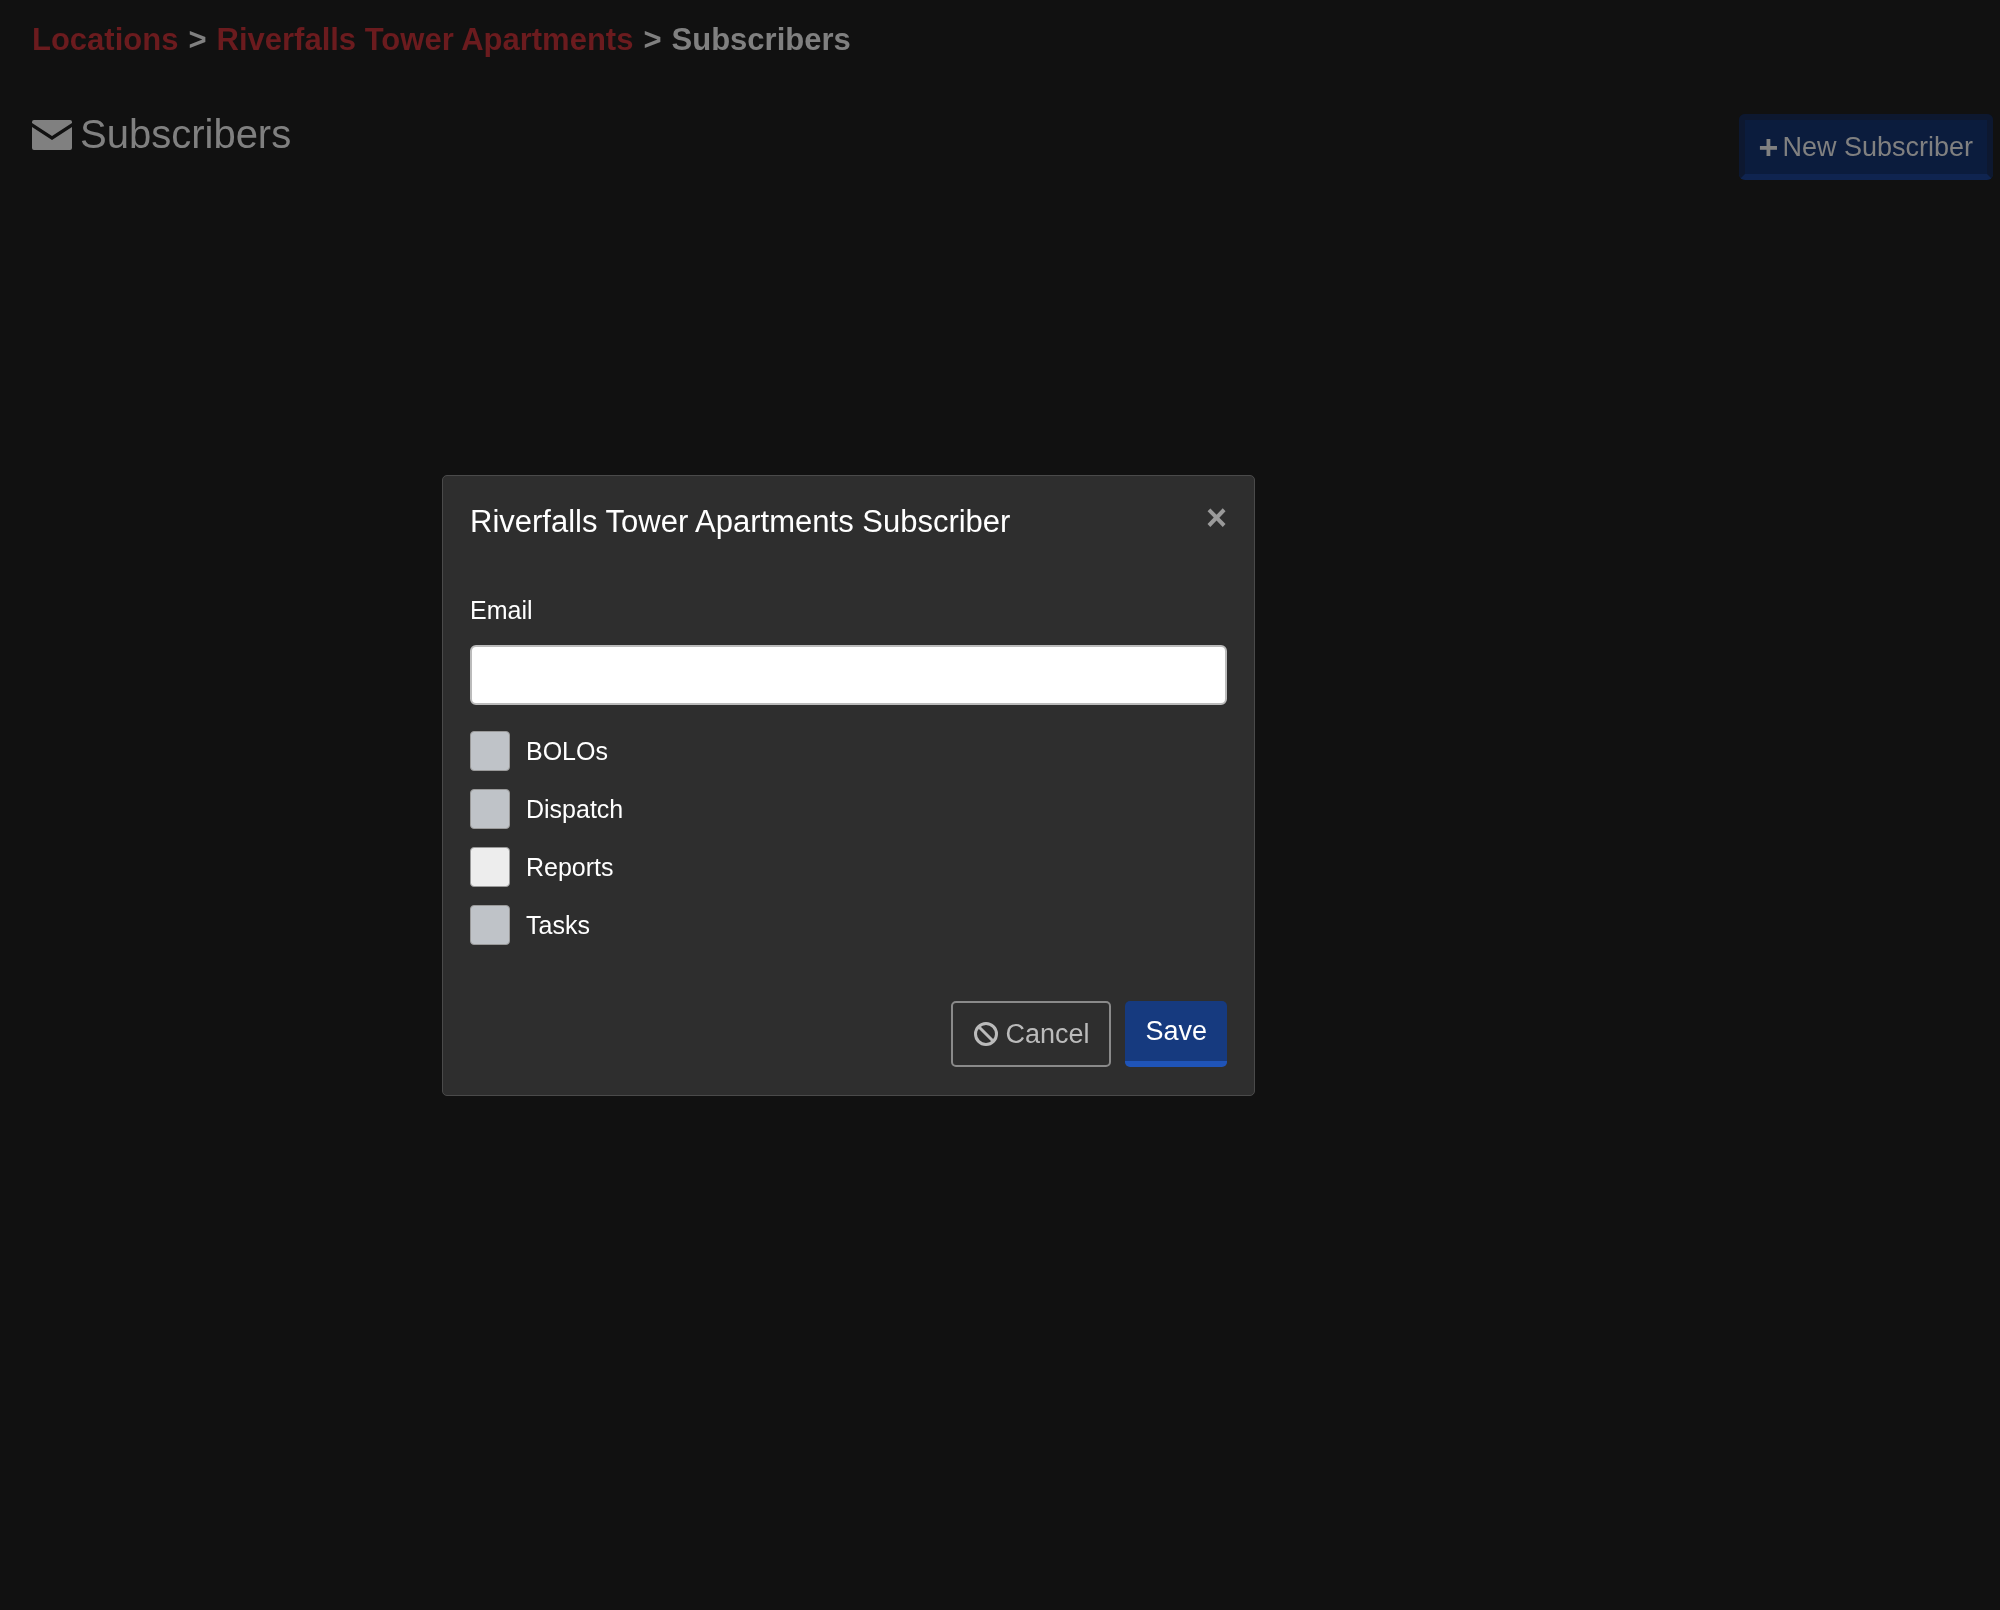 The height and width of the screenshot is (1610, 2000). What do you see at coordinates (502, 610) in the screenshot?
I see `email-label: Email` at bounding box center [502, 610].